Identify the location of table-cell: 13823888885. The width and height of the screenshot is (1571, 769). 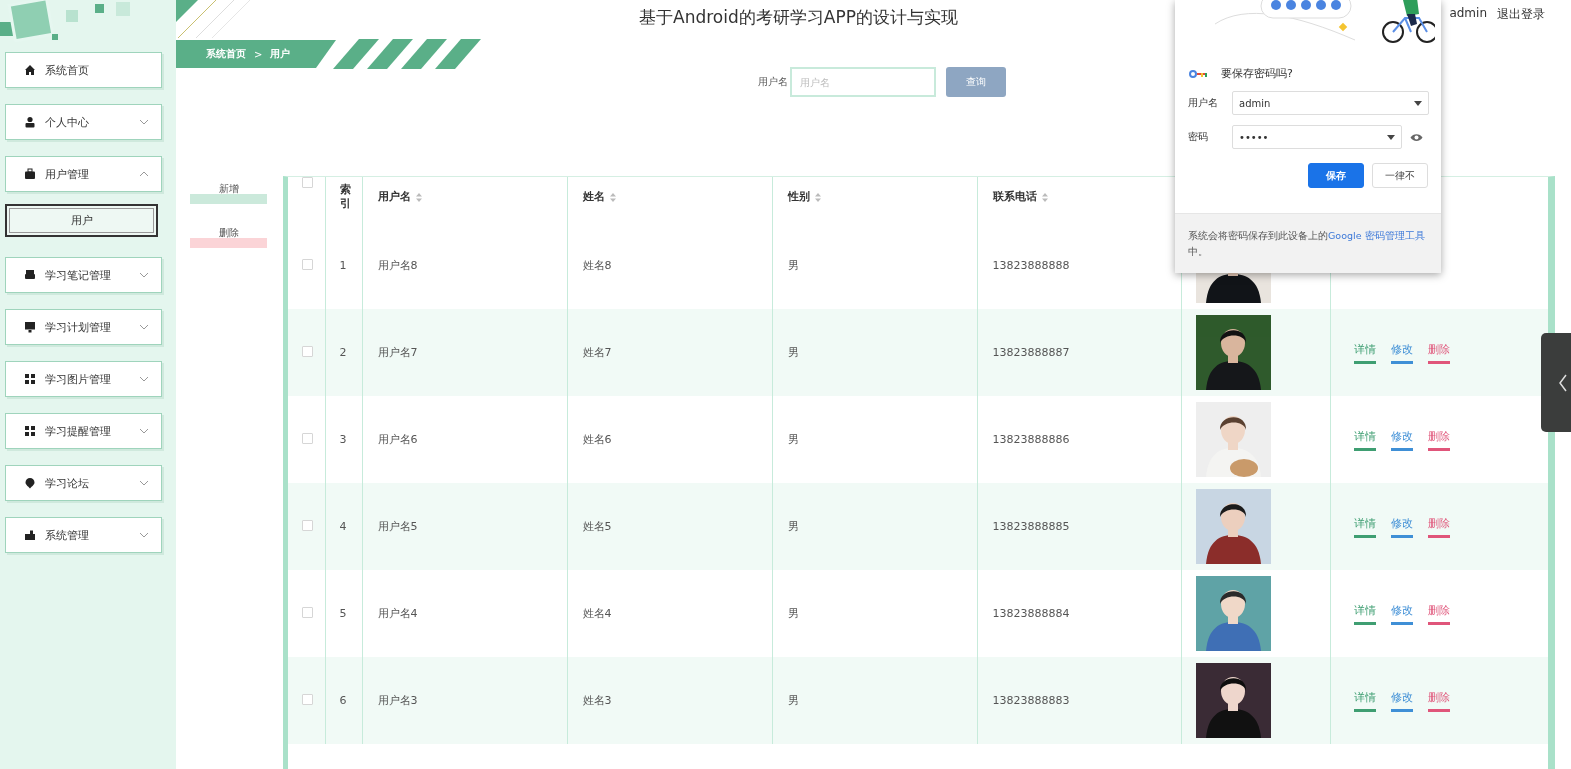
(1031, 526).